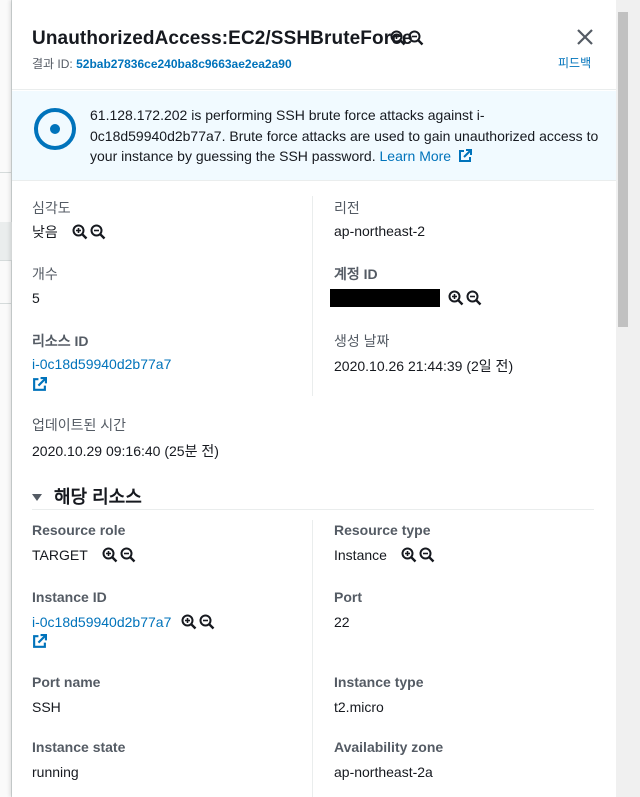 The height and width of the screenshot is (797, 640). I want to click on close-button, so click(585, 37).